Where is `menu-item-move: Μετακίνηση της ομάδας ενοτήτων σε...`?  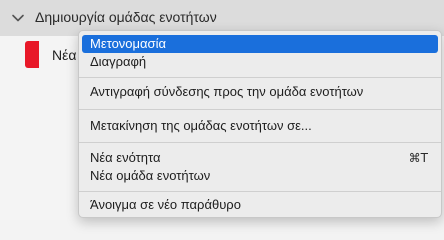 menu-item-move: Μετακίνηση της ομάδας ενοτήτων σε... is located at coordinates (260, 126).